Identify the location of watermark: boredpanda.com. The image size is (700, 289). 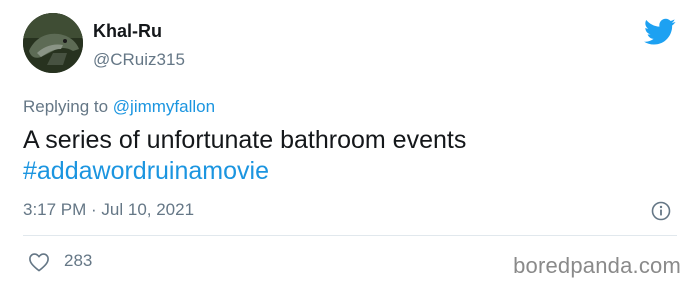
(597, 265).